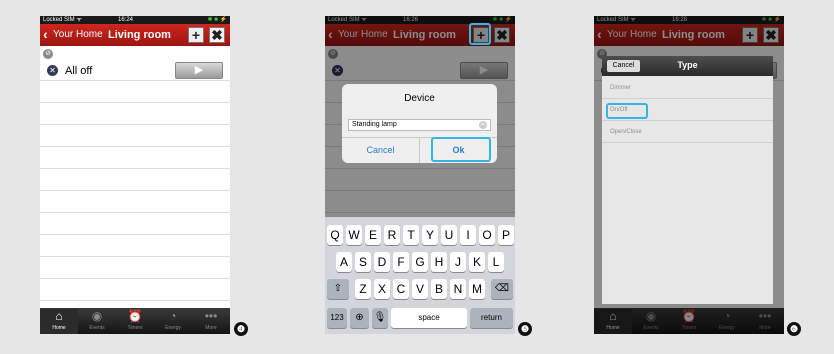 The height and width of the screenshot is (354, 834). I want to click on clear-input-icon: ✕, so click(483, 125).